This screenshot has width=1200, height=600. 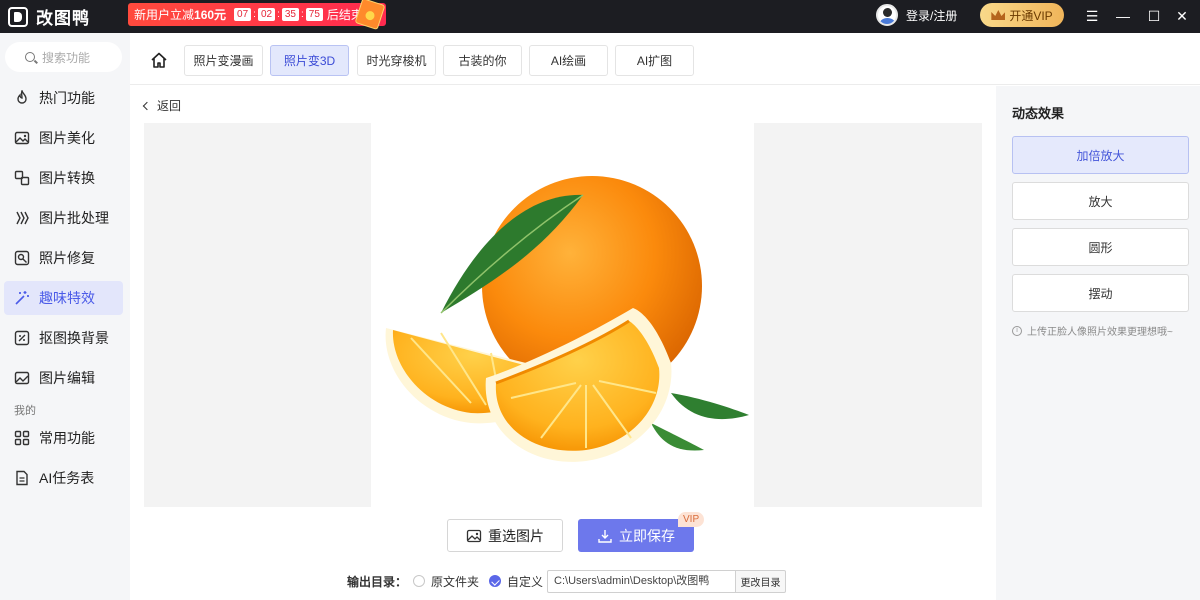 I want to click on reselect-label: 重选图片, so click(x=516, y=535).